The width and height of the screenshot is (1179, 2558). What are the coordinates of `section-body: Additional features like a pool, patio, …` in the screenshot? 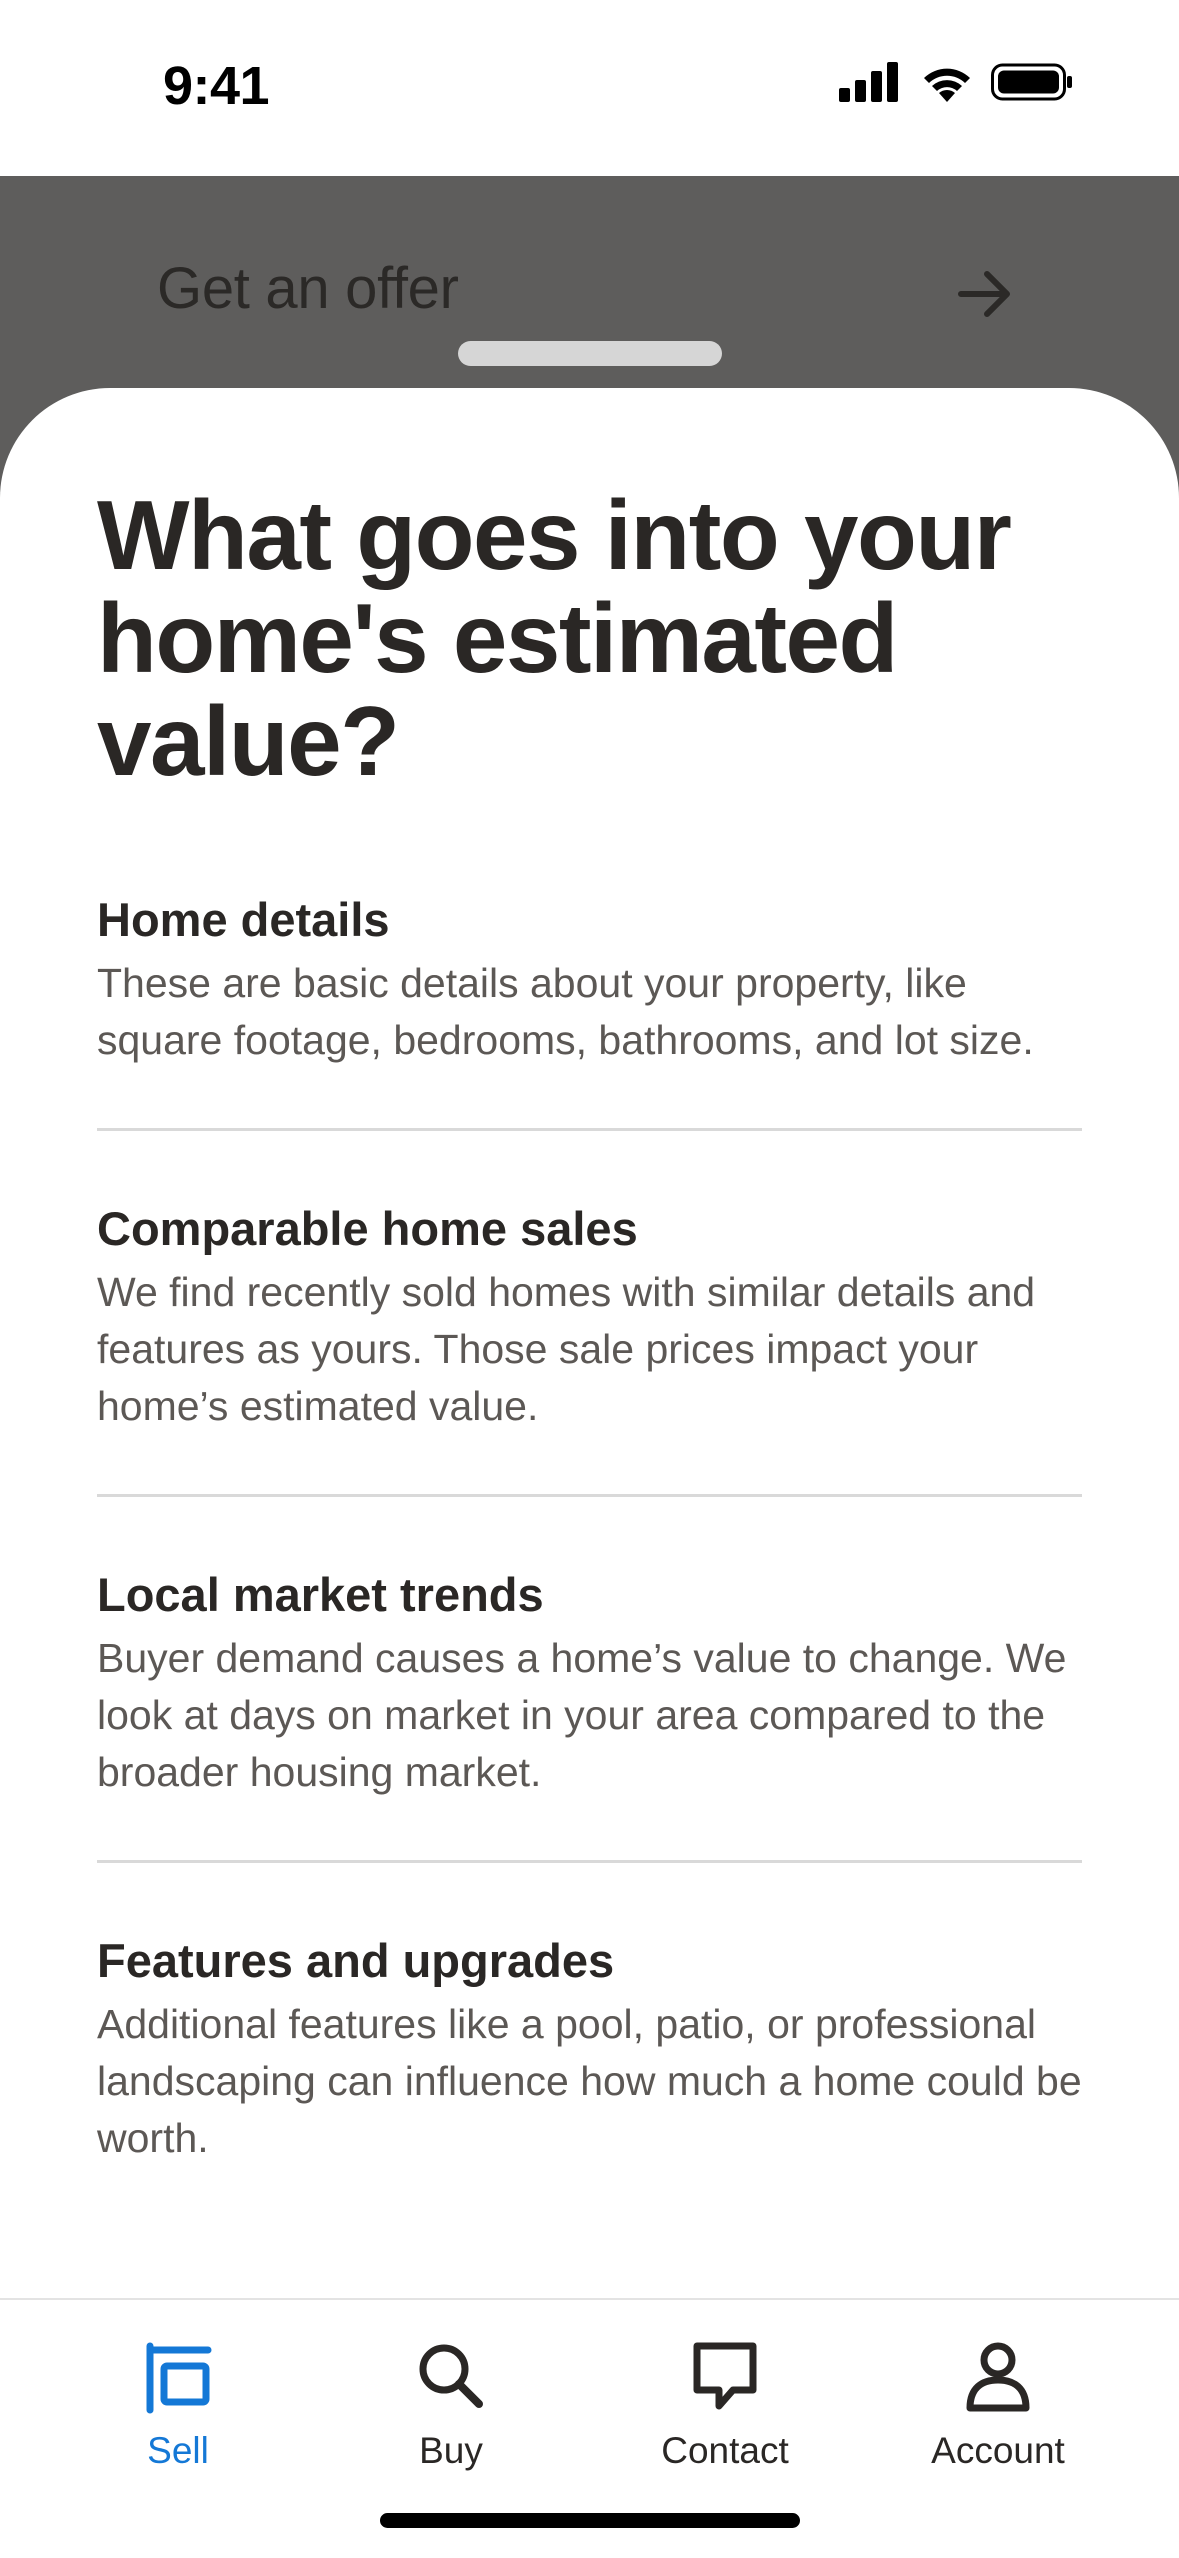 It's located at (589, 2081).